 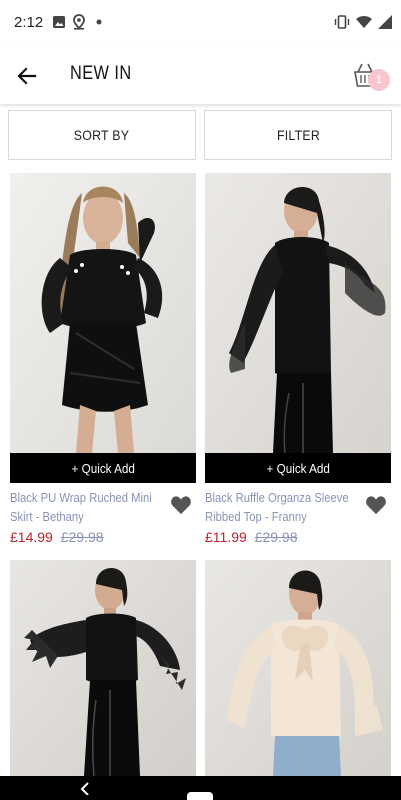 What do you see at coordinates (81, 498) in the screenshot?
I see `product-name-line1: Black PU Wrap Ruched Mini` at bounding box center [81, 498].